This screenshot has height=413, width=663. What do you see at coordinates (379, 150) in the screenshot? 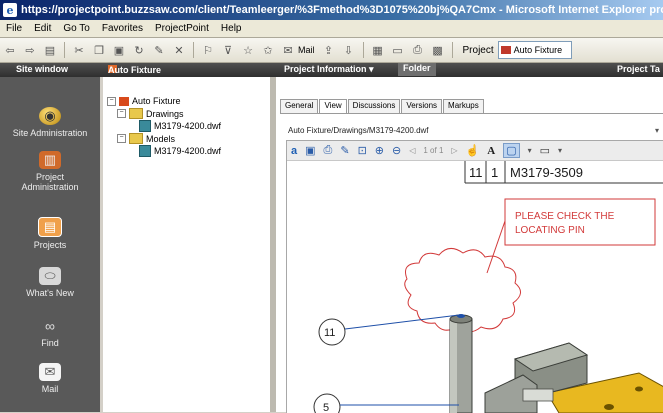
I see `zoom-in-icon: ⊕` at bounding box center [379, 150].